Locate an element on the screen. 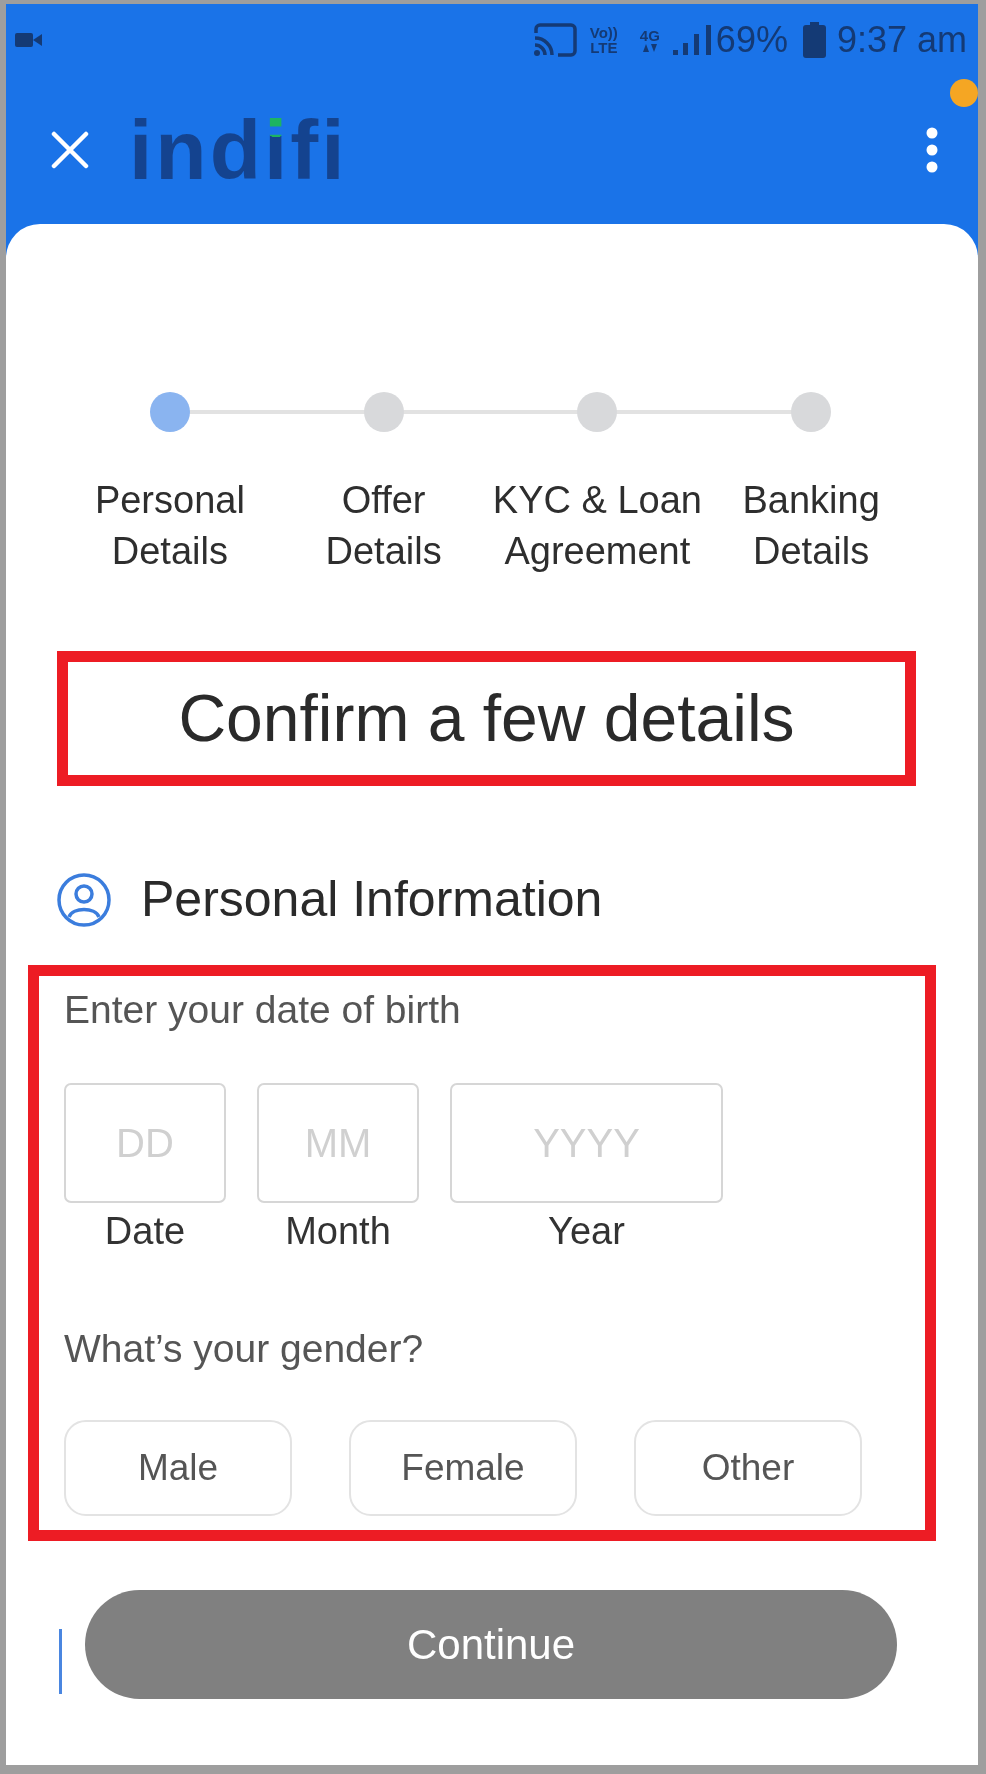 The image size is (986, 1774). step-label: Personal Details is located at coordinates (169, 526).